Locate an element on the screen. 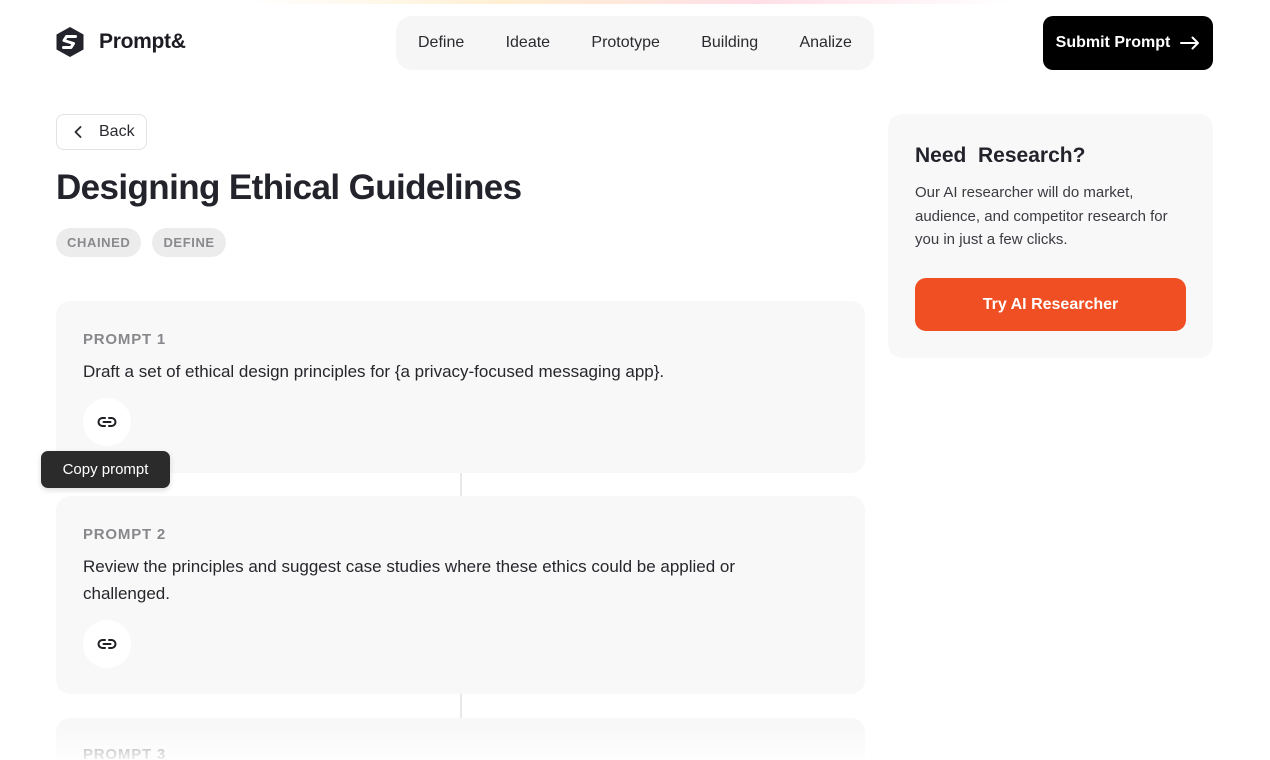  prompt-label: PROMPT 1 is located at coordinates (125, 339).